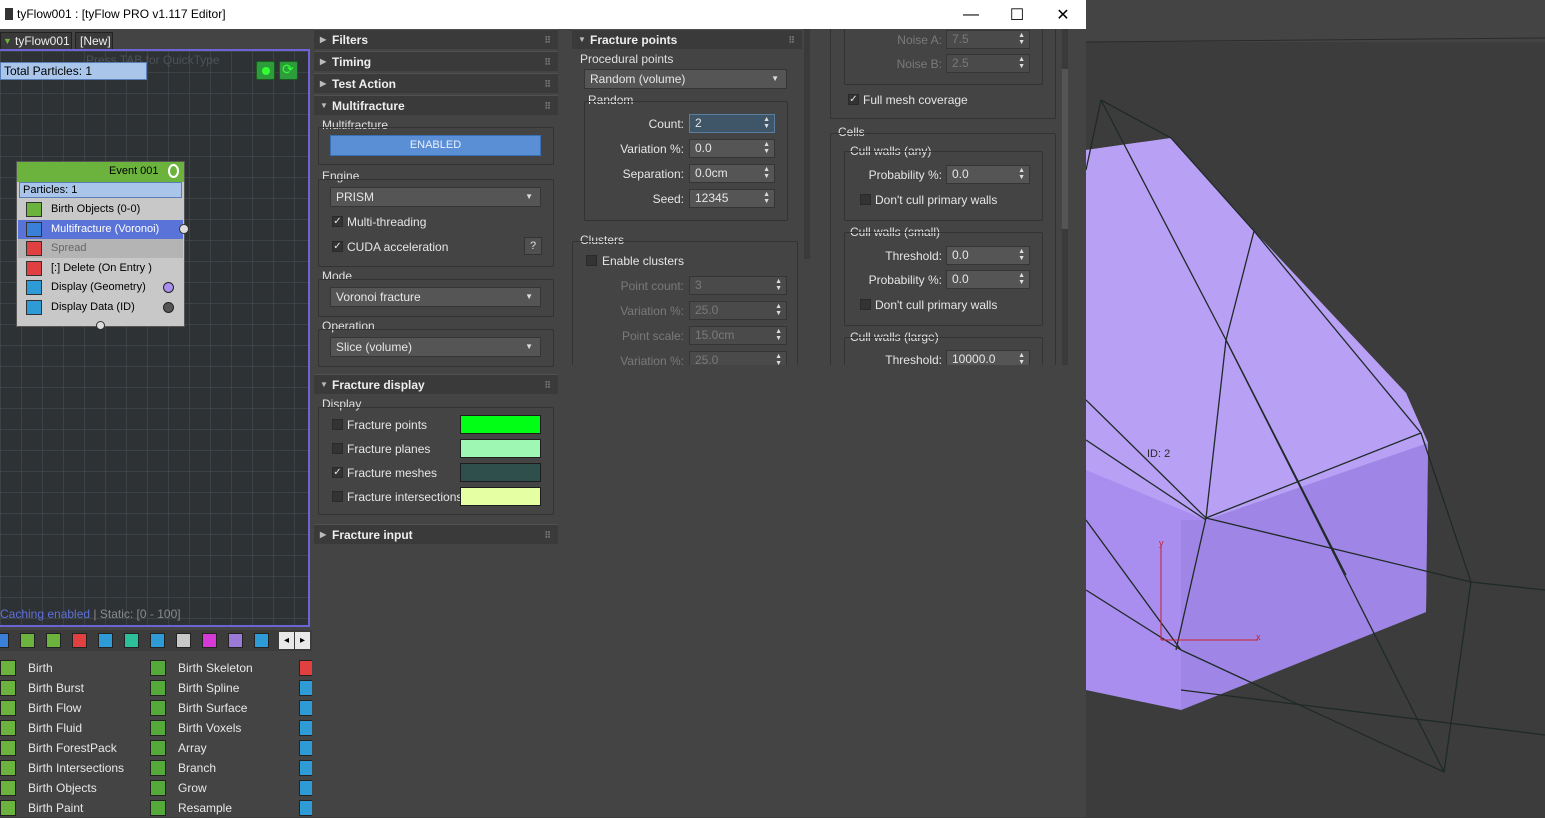 The image size is (1545, 818). What do you see at coordinates (435, 197) in the screenshot?
I see `engine-dropdown: PRISM ▼` at bounding box center [435, 197].